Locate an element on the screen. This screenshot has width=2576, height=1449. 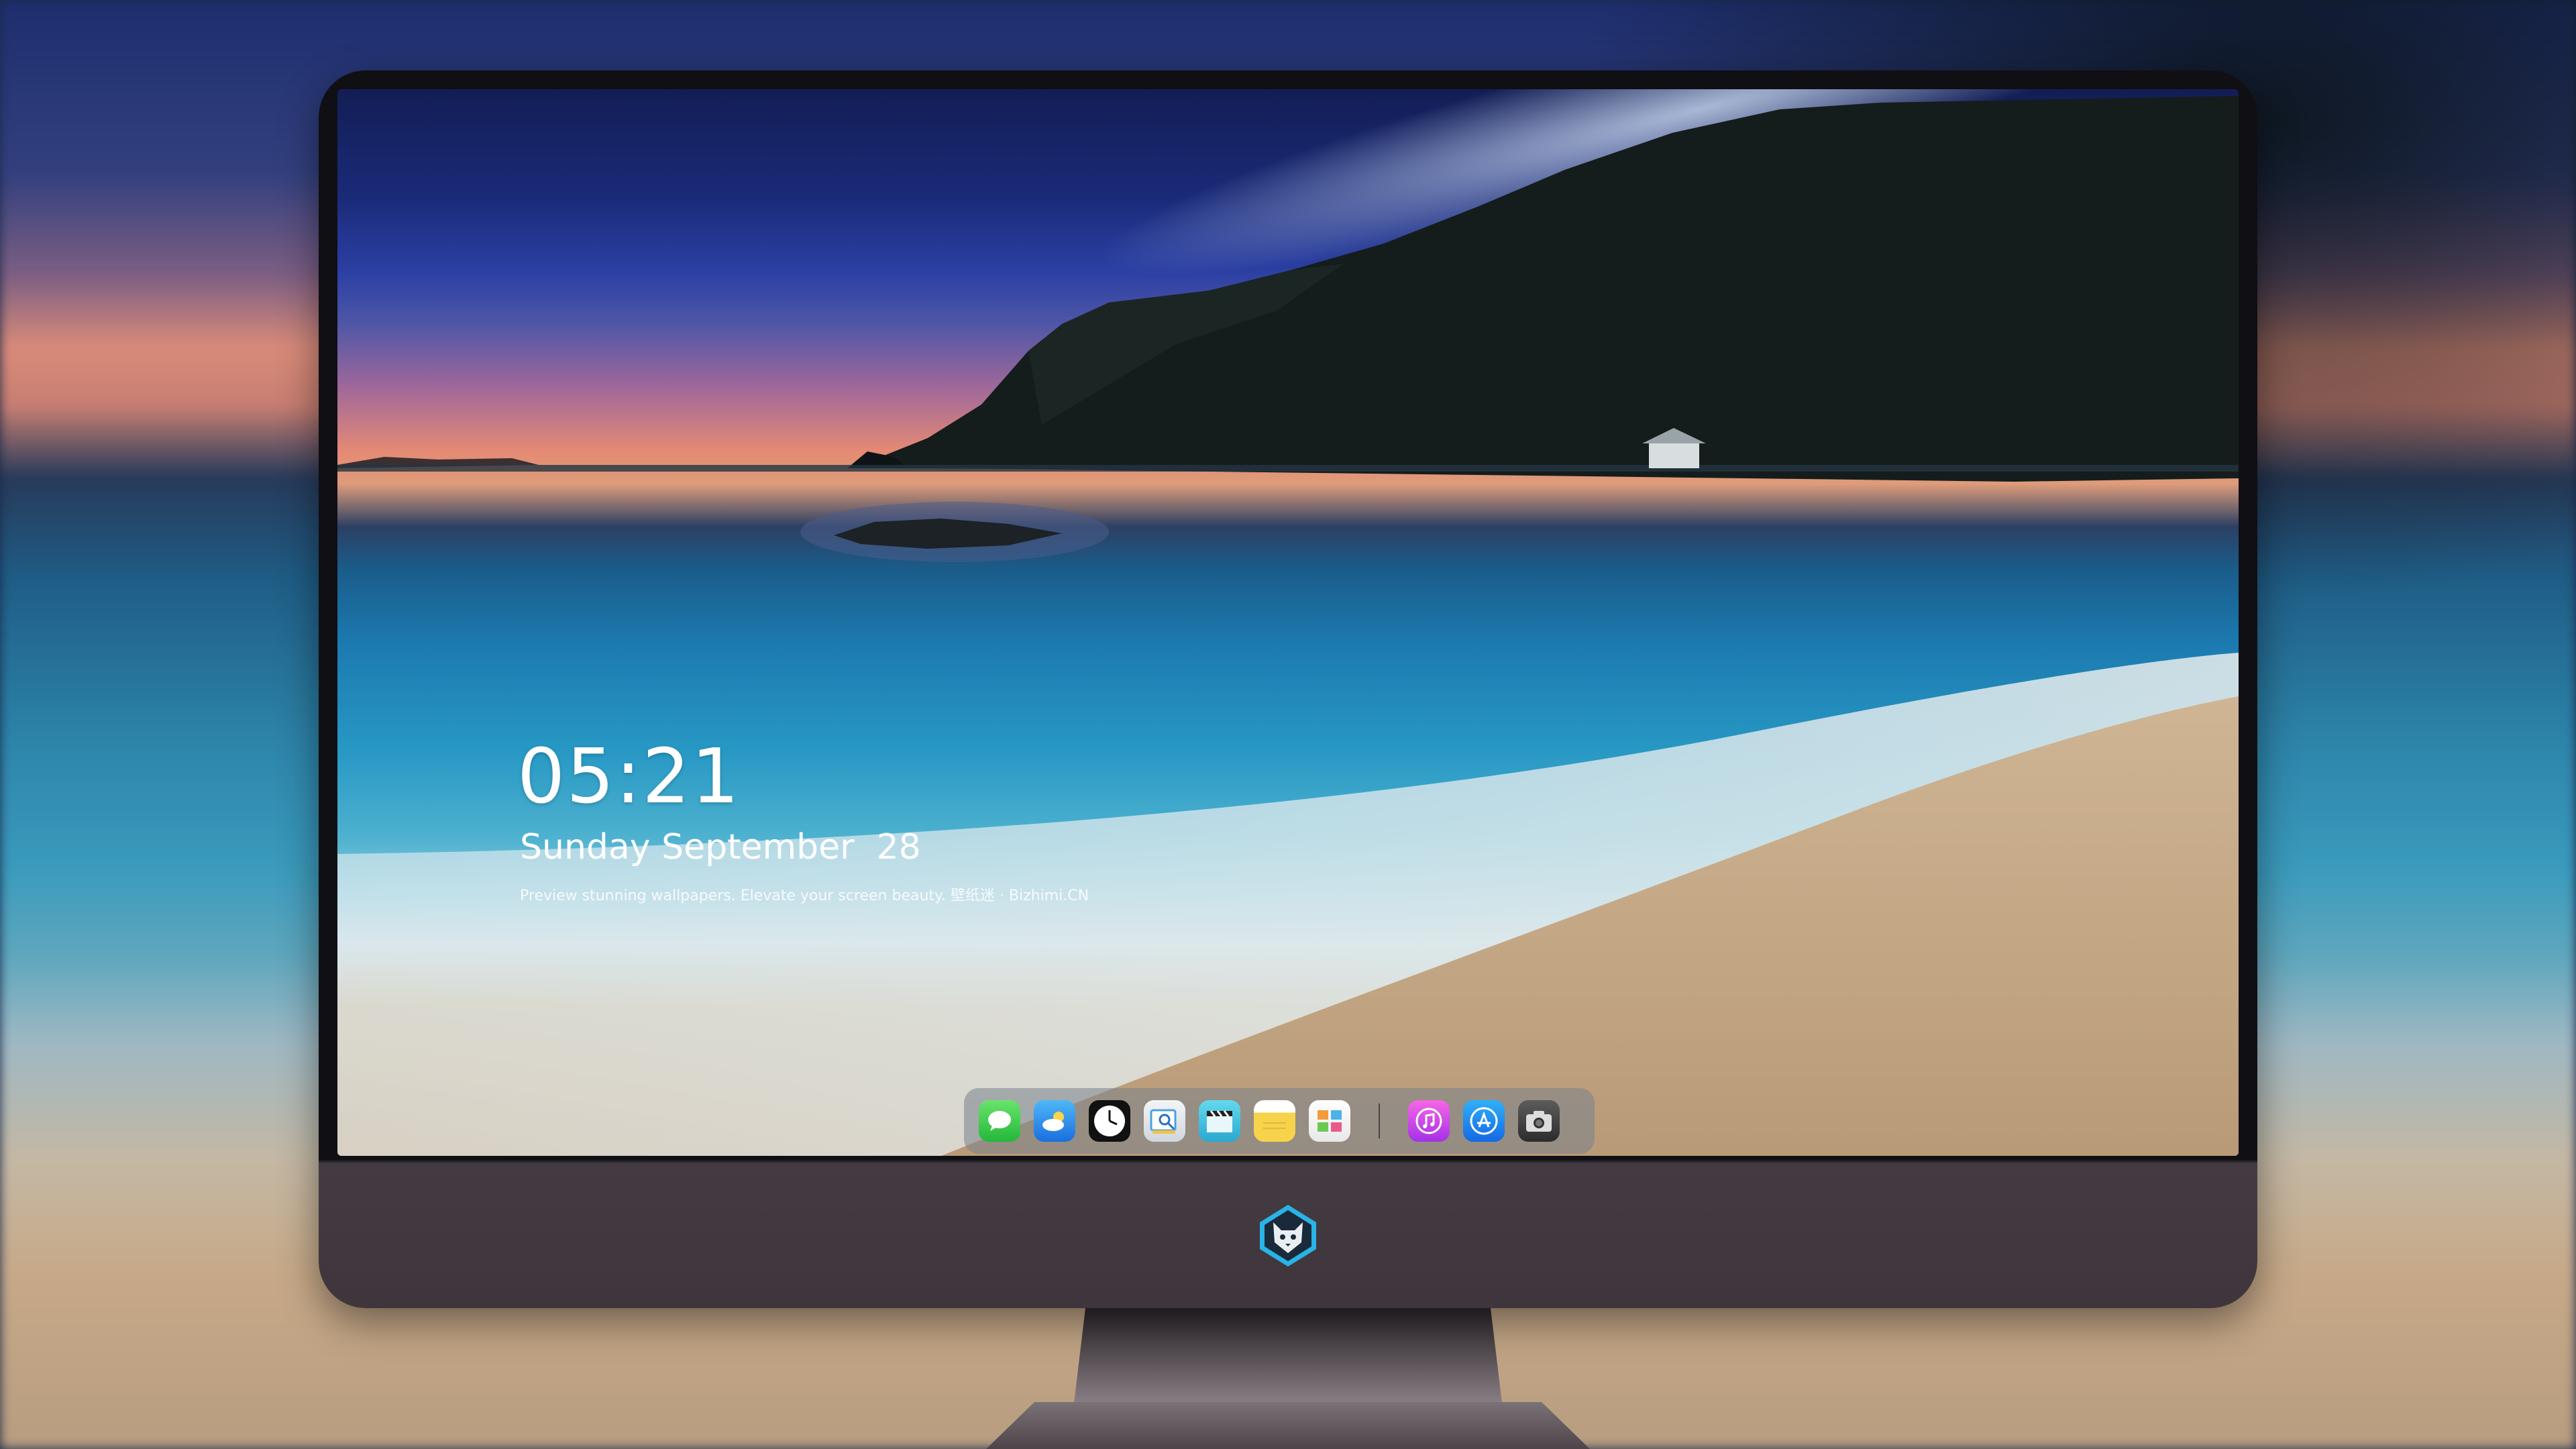
clock-icon is located at coordinates (1109, 1121).